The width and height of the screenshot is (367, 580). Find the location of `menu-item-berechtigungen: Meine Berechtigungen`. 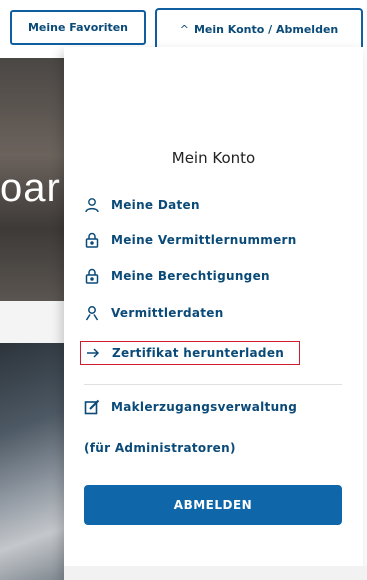

menu-item-berechtigungen: Meine Berechtigungen is located at coordinates (177, 276).